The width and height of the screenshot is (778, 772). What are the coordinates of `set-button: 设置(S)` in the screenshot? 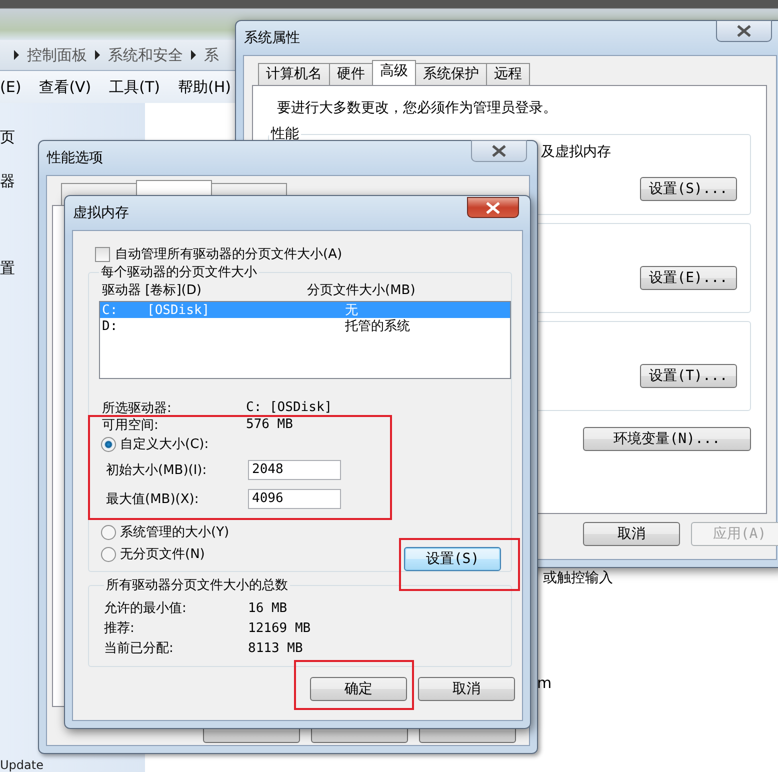 It's located at (452, 559).